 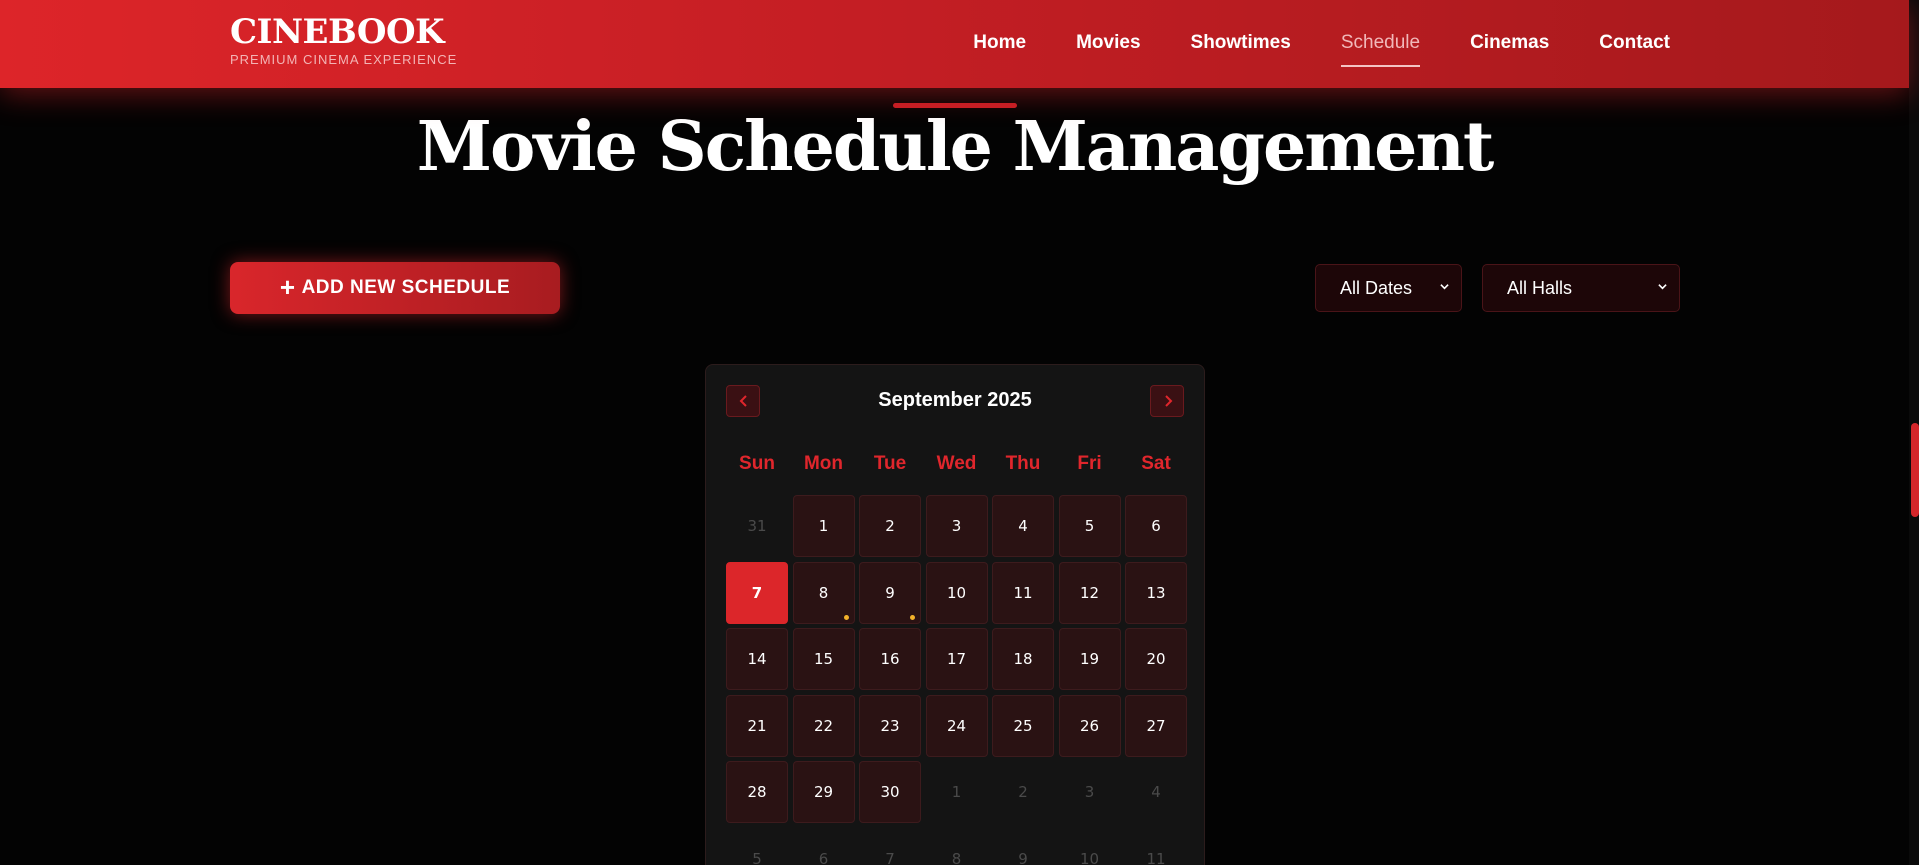 I want to click on add-new-schedule-label: ADD NEW SCHEDULE, so click(x=406, y=287).